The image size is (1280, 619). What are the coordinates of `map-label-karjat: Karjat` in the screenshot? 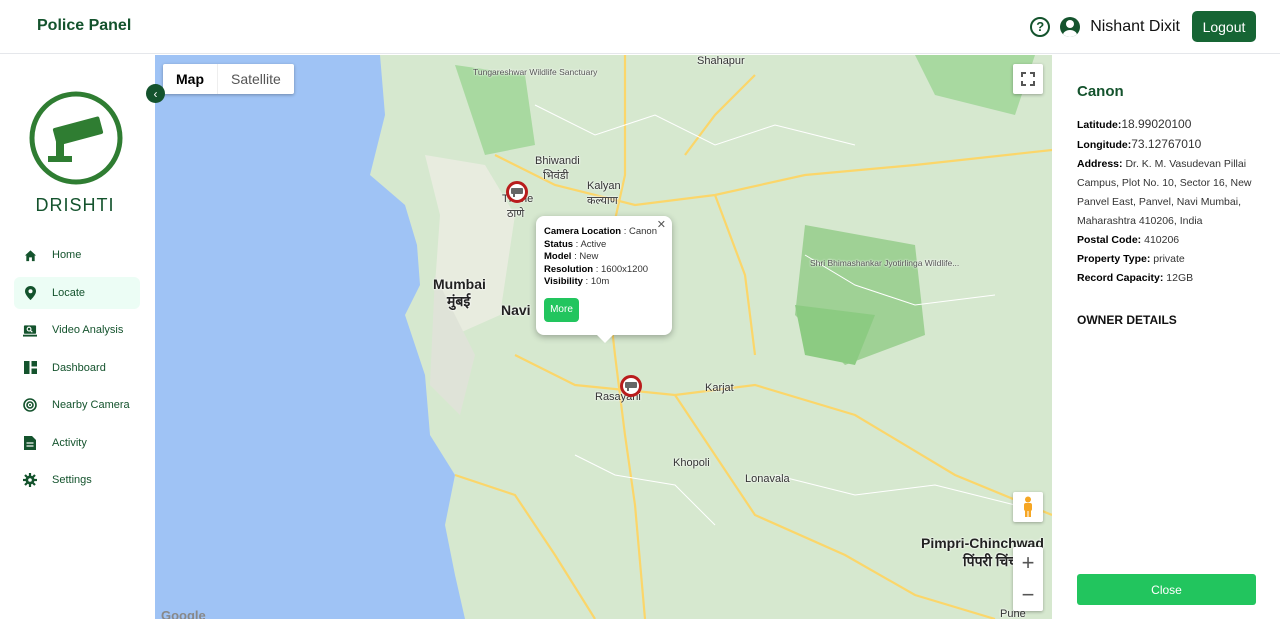 It's located at (719, 388).